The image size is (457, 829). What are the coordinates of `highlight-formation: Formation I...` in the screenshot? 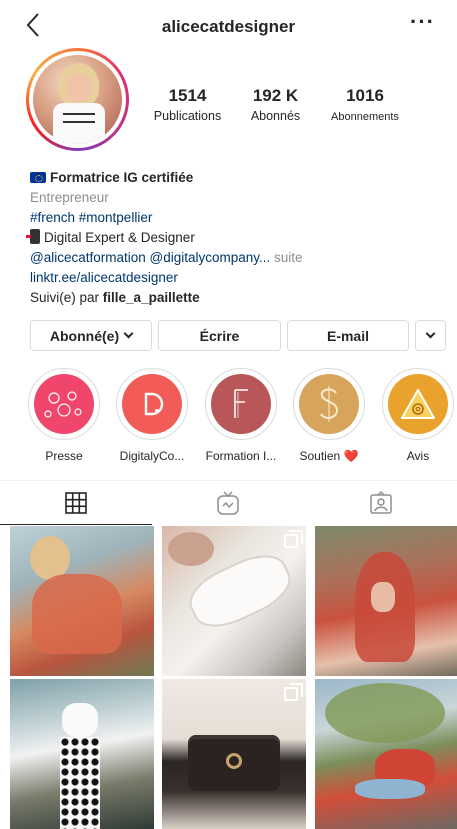 It's located at (241, 415).